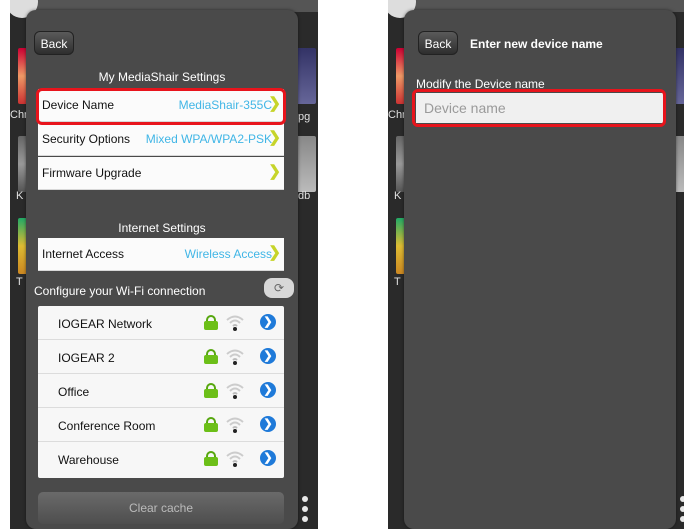 This screenshot has width=684, height=529. I want to click on security-options-row: Security Options Mixed WPA/WPA2-PSK ❯, so click(161, 139).